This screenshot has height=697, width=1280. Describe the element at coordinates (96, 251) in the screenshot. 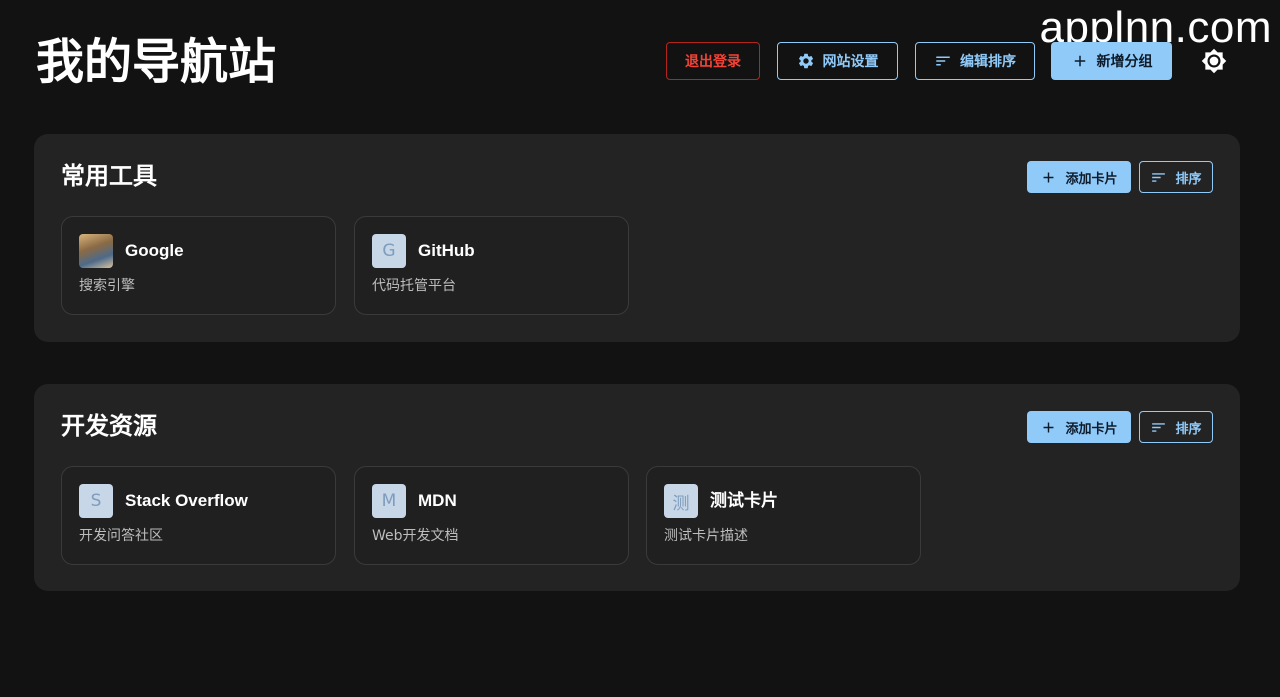

I see `site-favicon-icon` at that location.